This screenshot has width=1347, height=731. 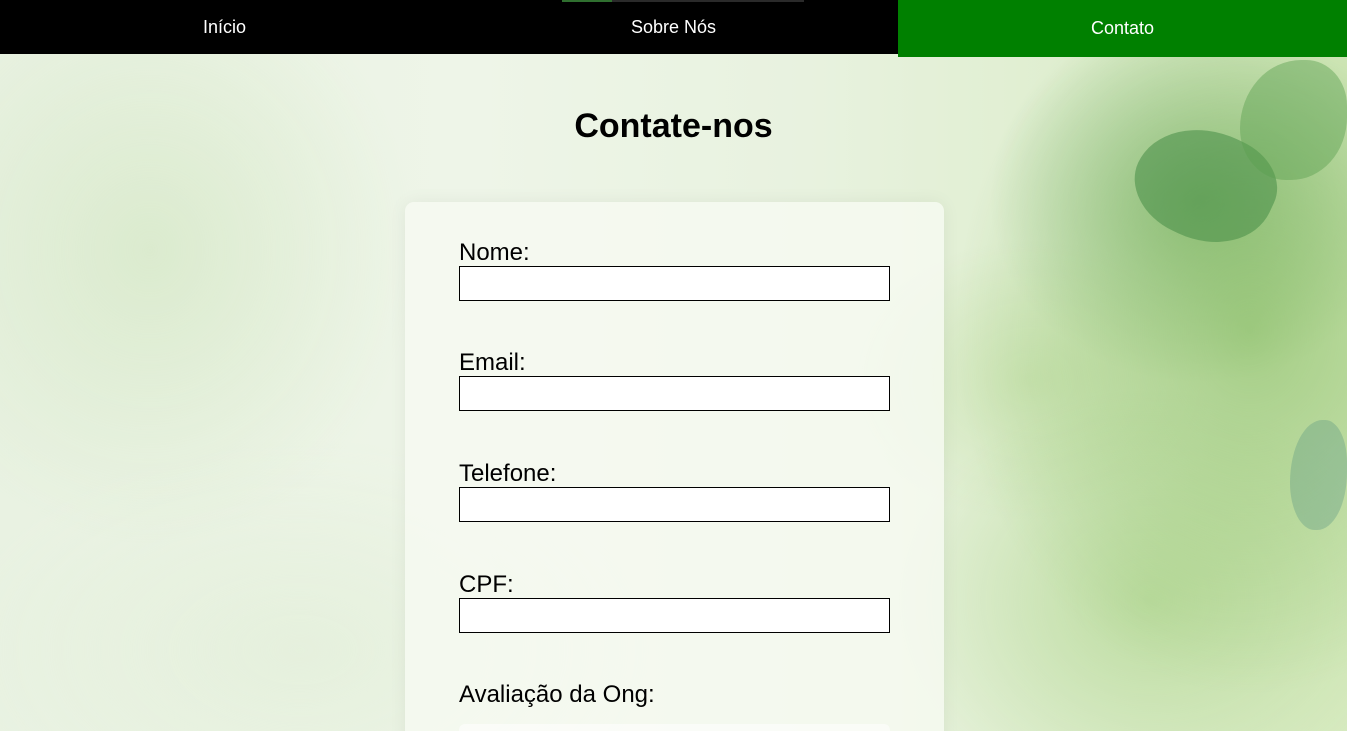 What do you see at coordinates (674, 504) in the screenshot?
I see `phone-input` at bounding box center [674, 504].